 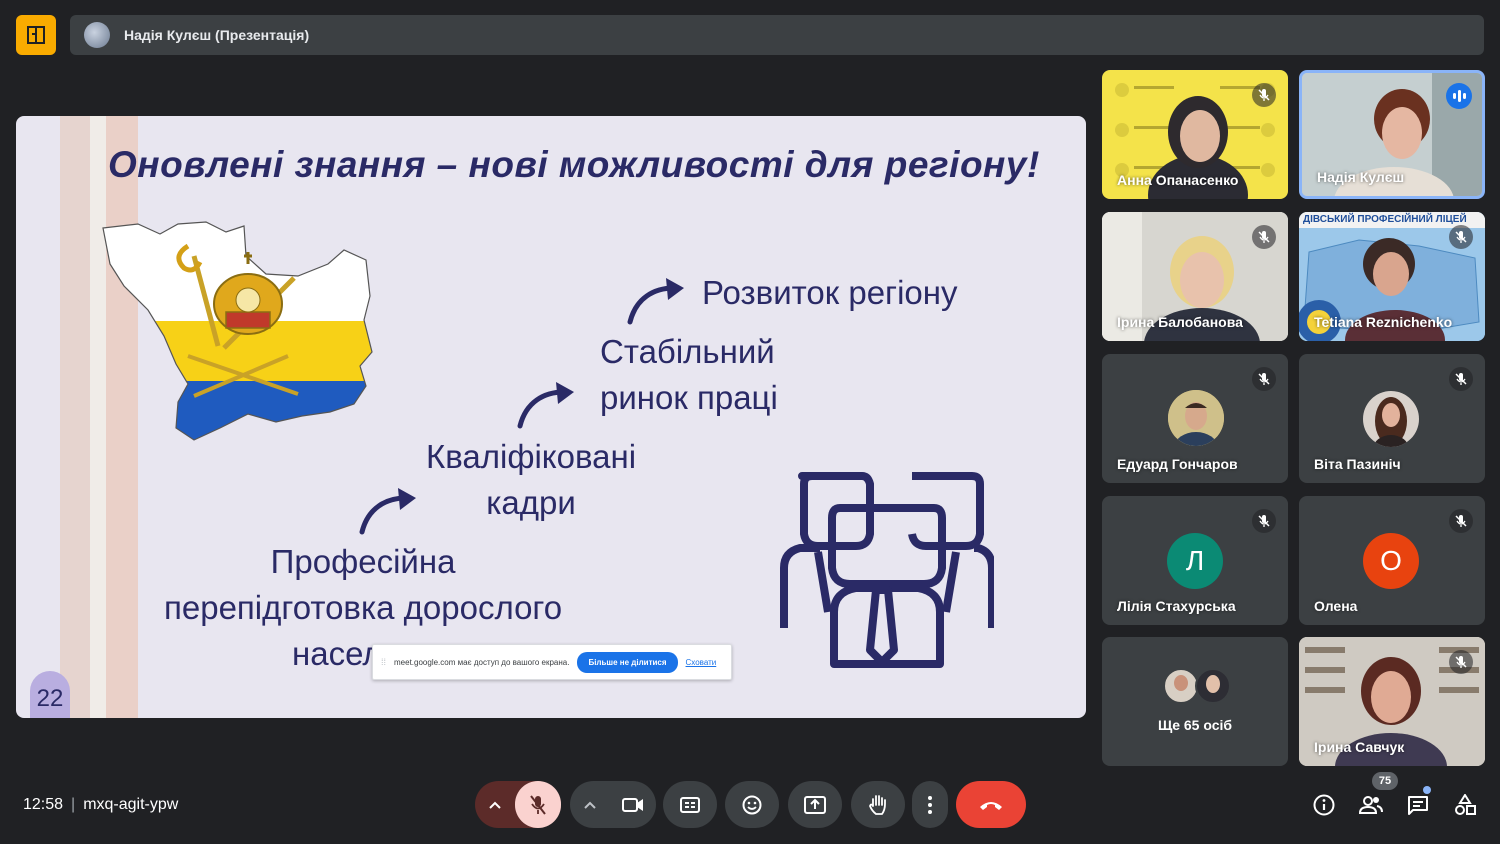 What do you see at coordinates (1427, 790) in the screenshot?
I see `chat-notification-dot` at bounding box center [1427, 790].